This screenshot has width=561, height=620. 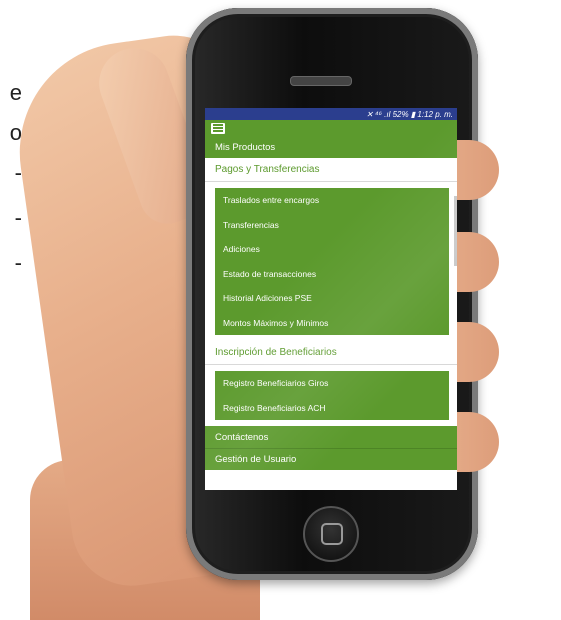 What do you see at coordinates (321, 81) in the screenshot?
I see `earpiece-speaker` at bounding box center [321, 81].